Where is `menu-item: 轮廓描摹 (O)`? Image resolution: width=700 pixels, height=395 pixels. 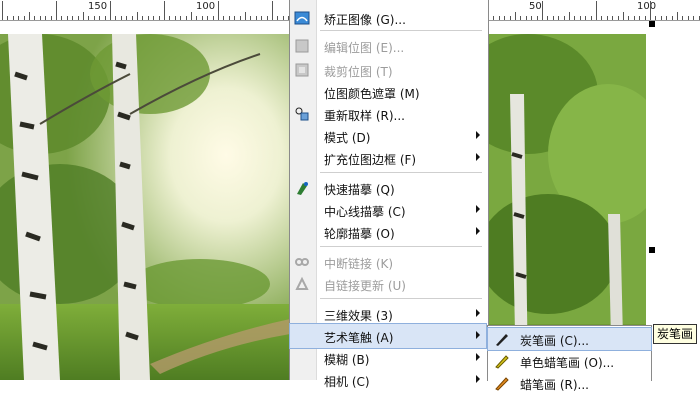
menu-item: 轮廓描摹 (O) is located at coordinates (388, 232).